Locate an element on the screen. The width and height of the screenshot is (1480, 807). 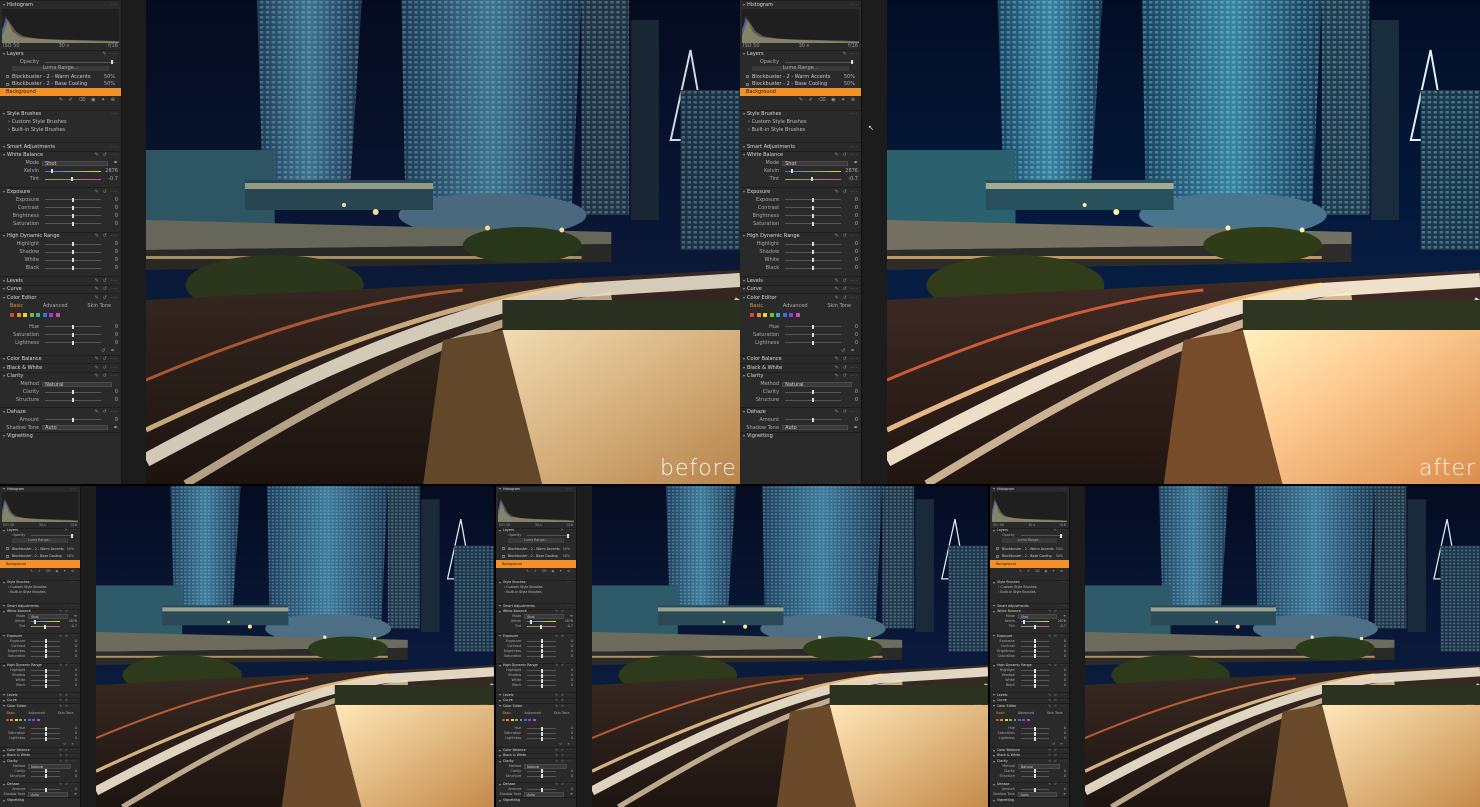
amount-slider is located at coordinates (813, 419).